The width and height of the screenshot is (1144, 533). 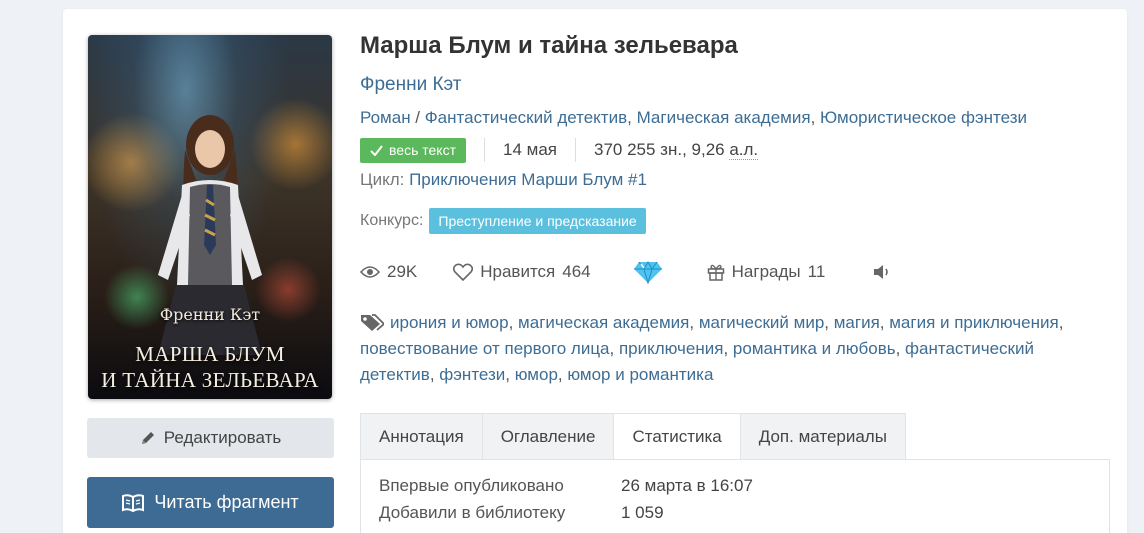 What do you see at coordinates (603, 322) in the screenshot?
I see `tag-link: магическая академия` at bounding box center [603, 322].